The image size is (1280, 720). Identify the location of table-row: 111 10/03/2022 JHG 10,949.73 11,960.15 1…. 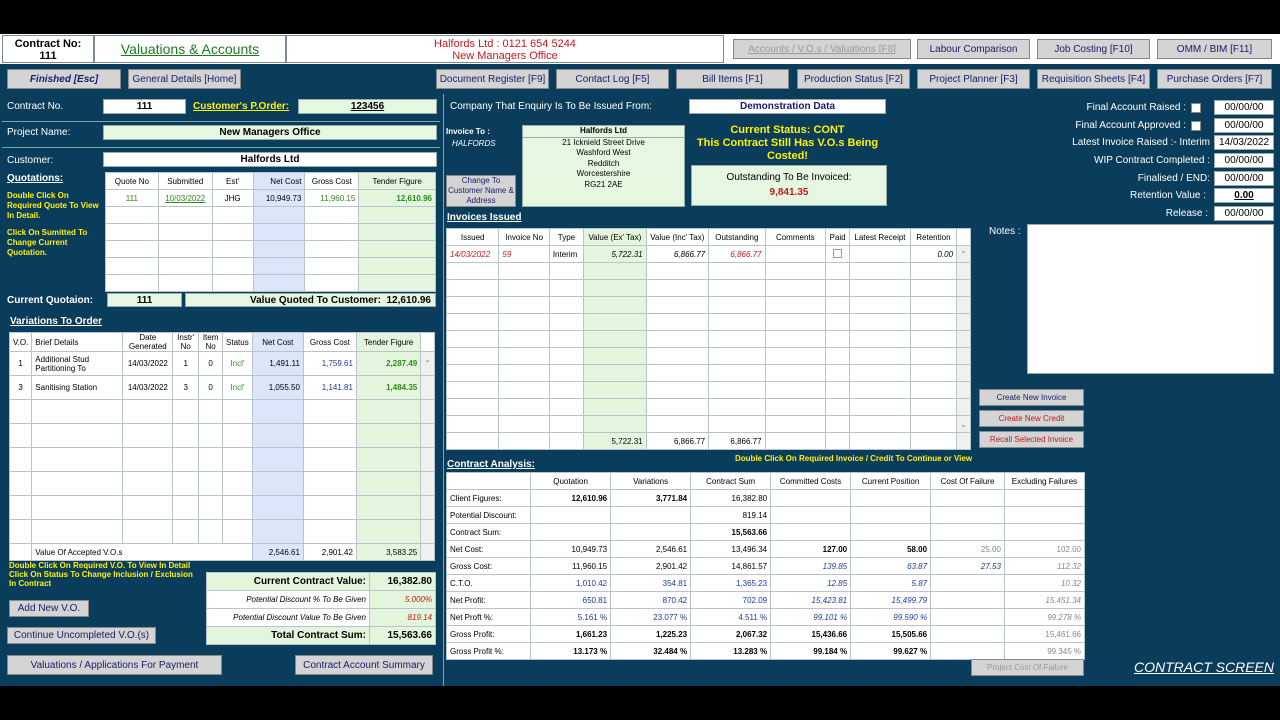
(270, 198).